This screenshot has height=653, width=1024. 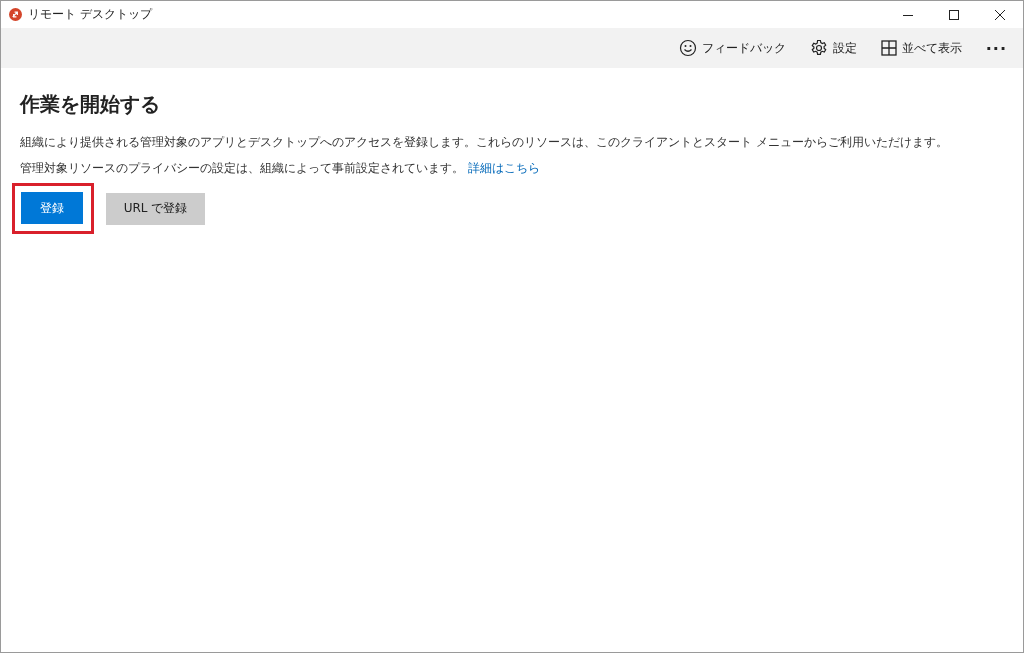 I want to click on privacy-note: 管理対象リソースのプライバシーの設定は、組織によって事前設定されています。, so click(x=242, y=168).